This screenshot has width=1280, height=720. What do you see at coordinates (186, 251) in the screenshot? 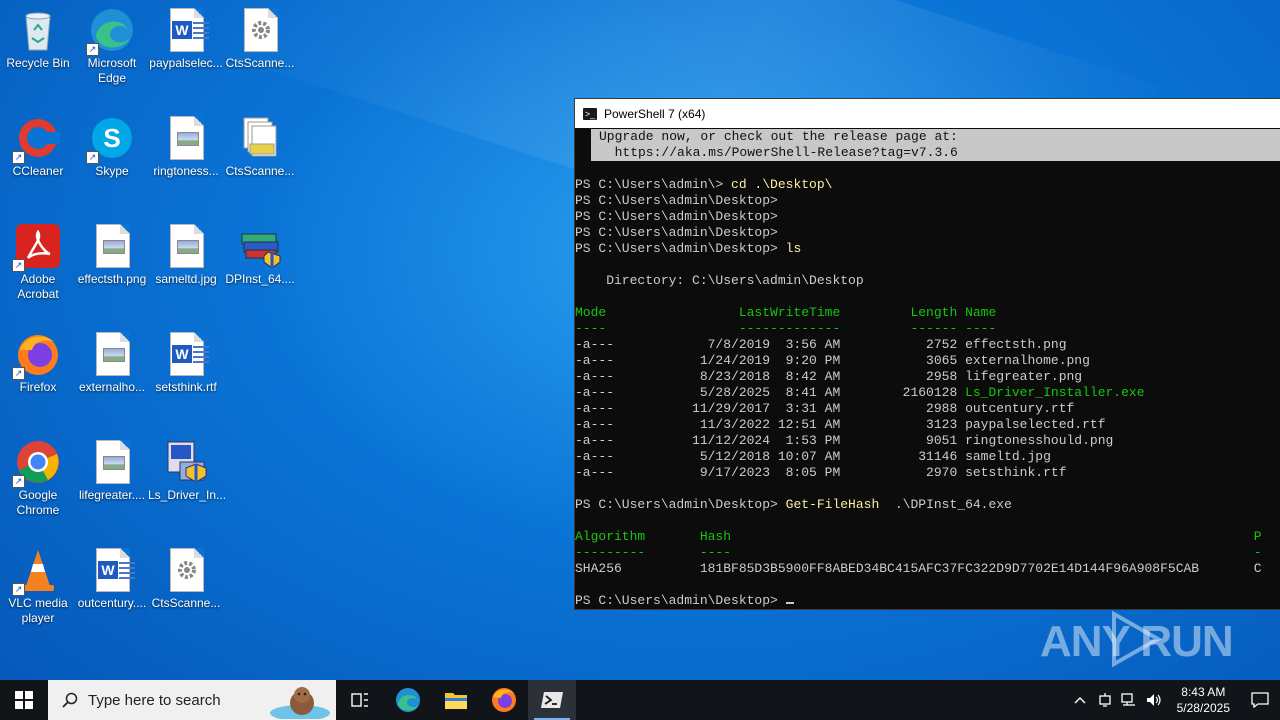
I see `desktop-icon-sameltd: sameltd.jpg` at bounding box center [186, 251].